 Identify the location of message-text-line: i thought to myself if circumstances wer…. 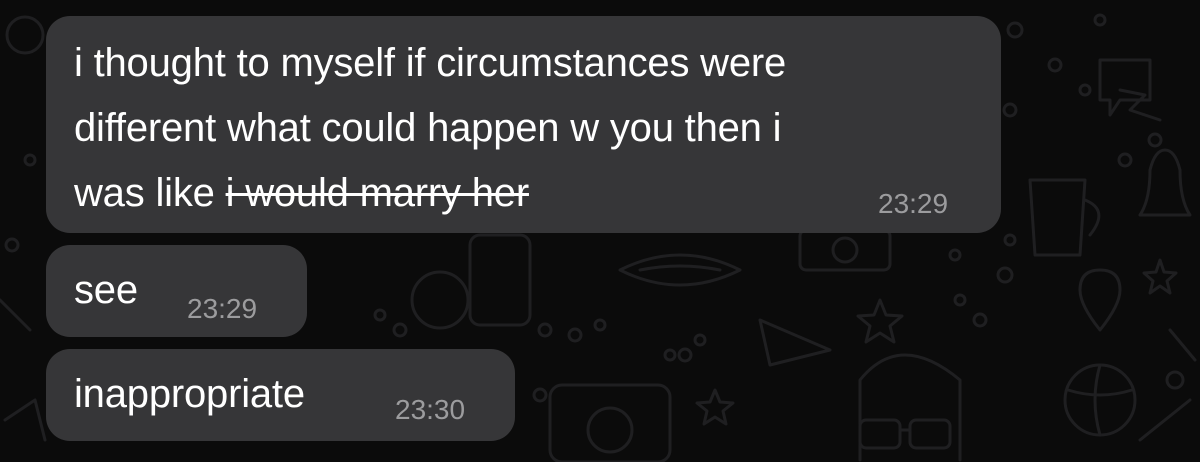
(430, 63).